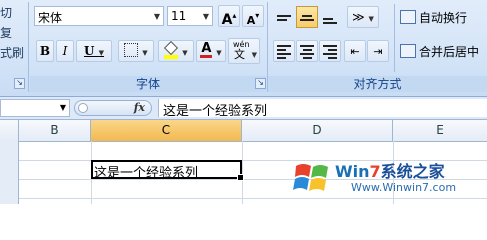 The image size is (487, 240). Describe the element at coordinates (215, 111) in the screenshot. I see `formula-text: 这是一个经验系列` at that location.